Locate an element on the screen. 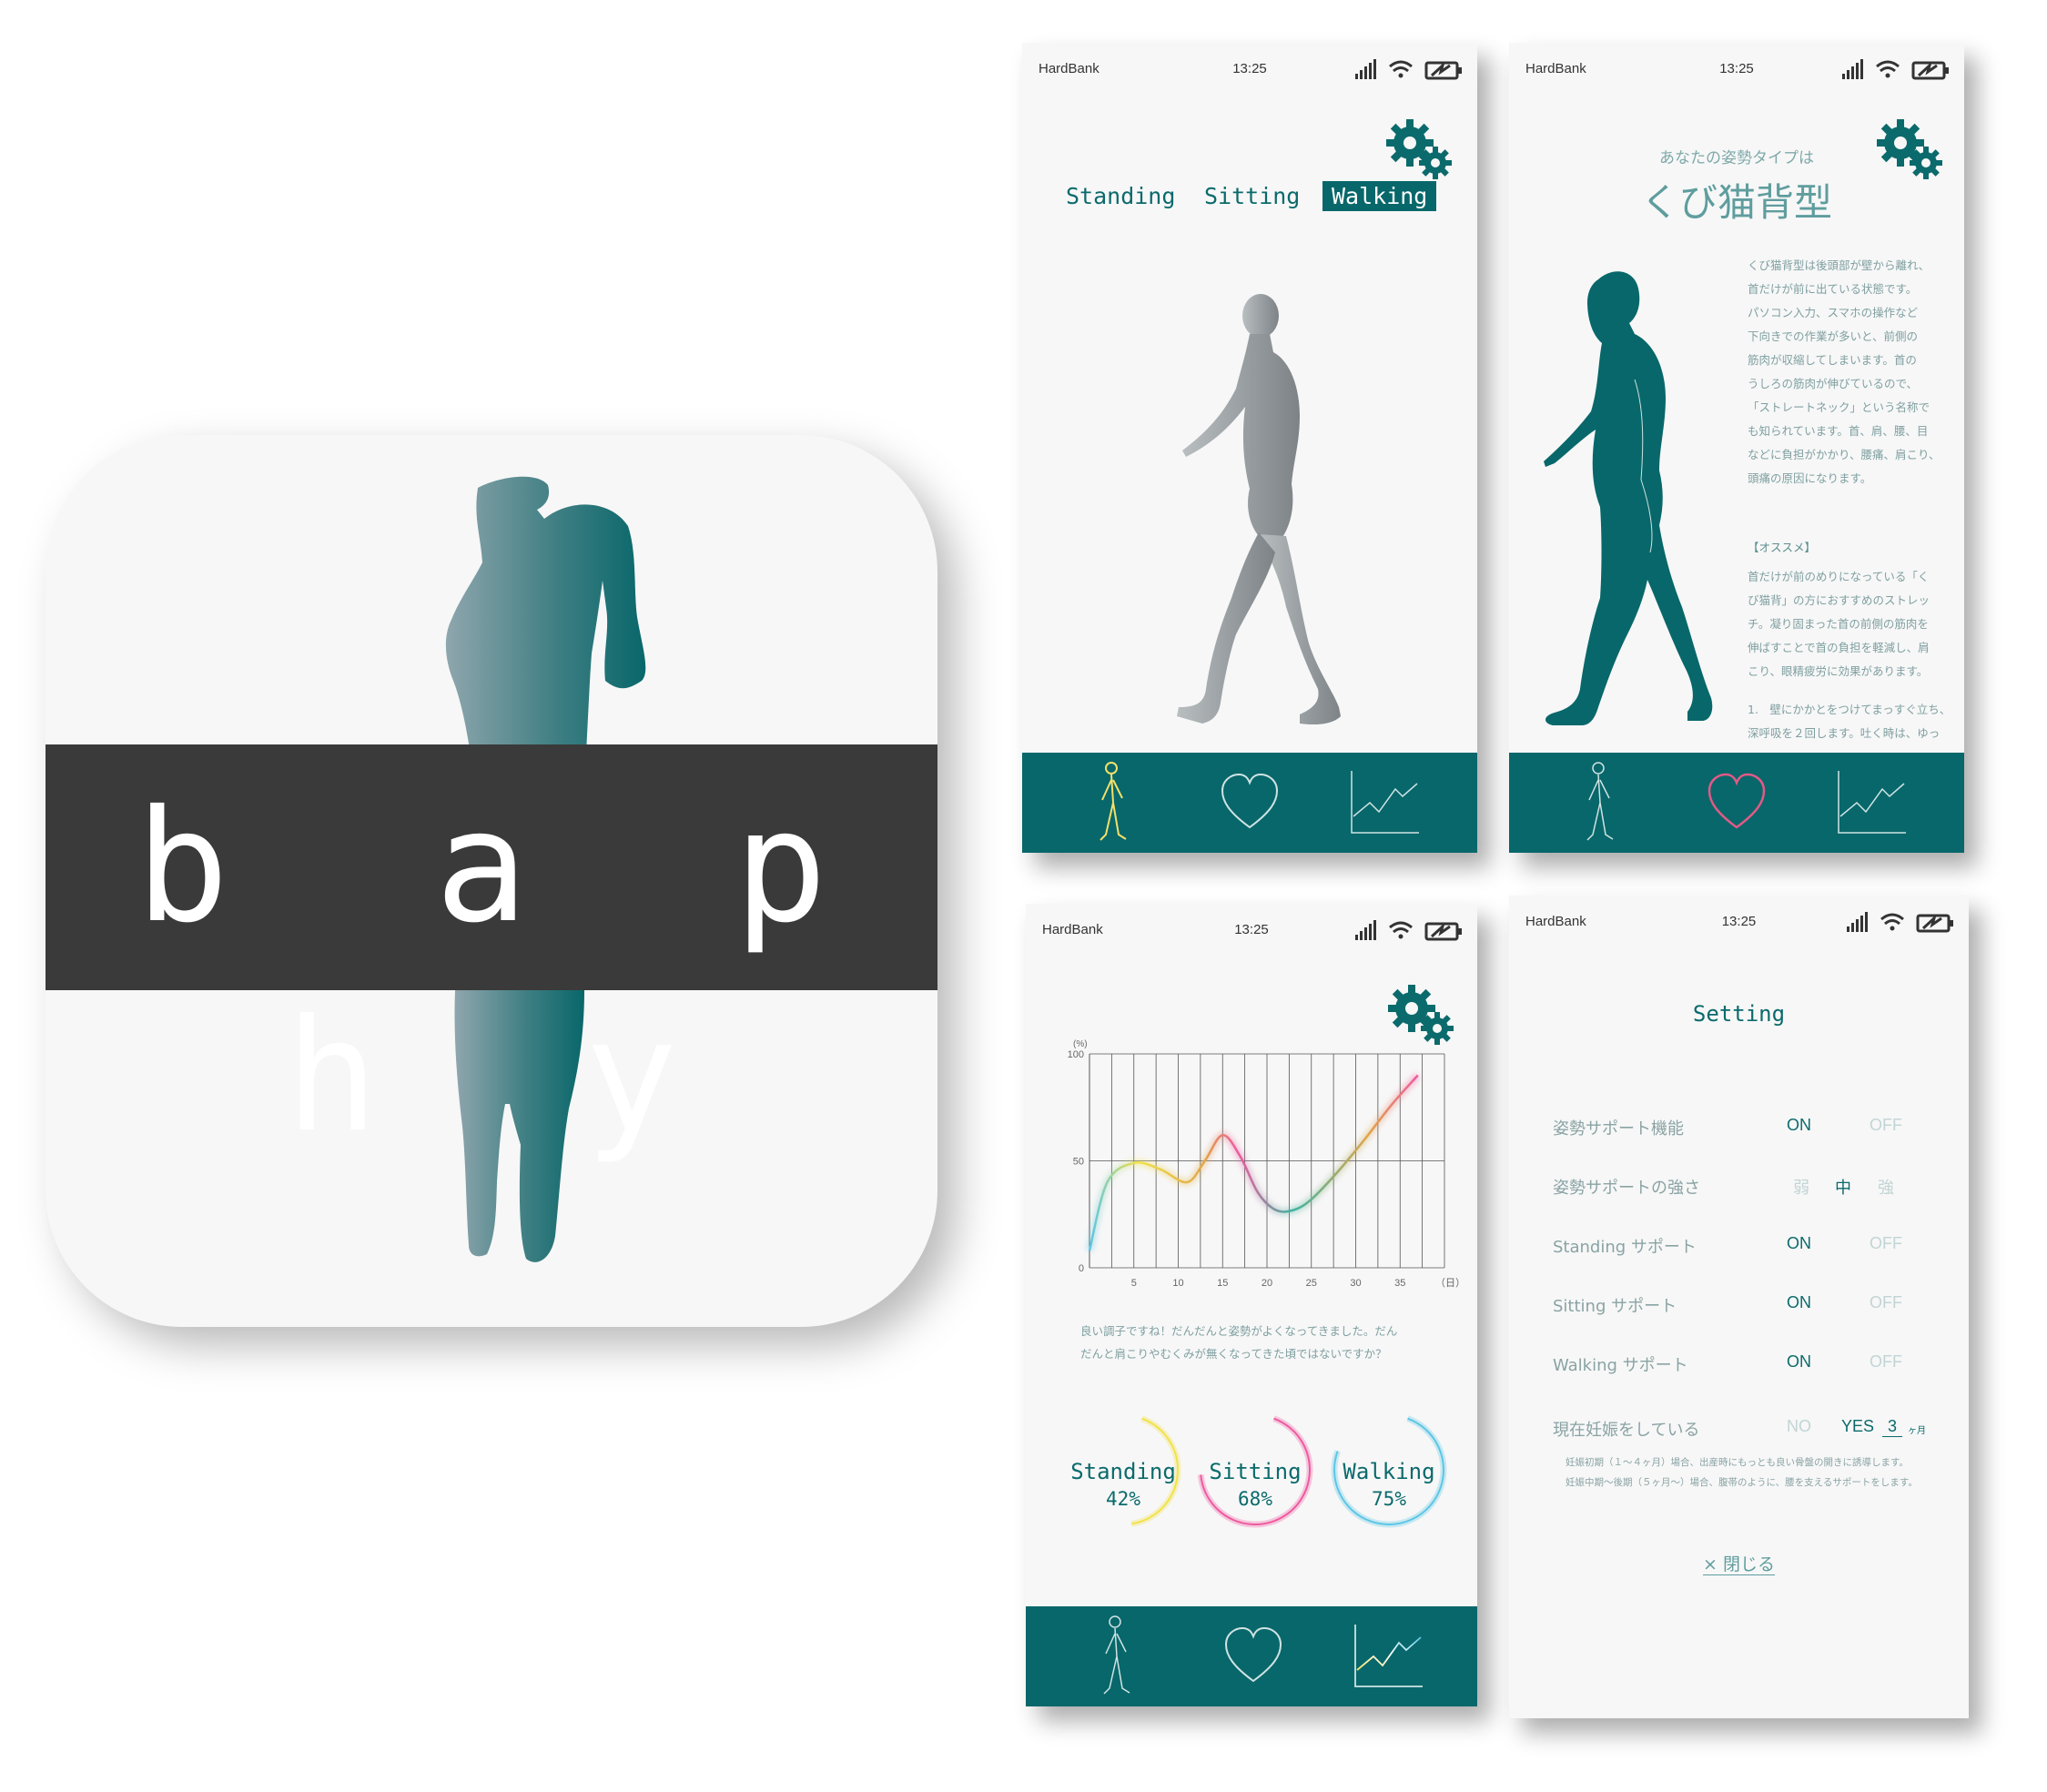 The width and height of the screenshot is (2047, 1792). tab-standing: Standing is located at coordinates (1120, 196).